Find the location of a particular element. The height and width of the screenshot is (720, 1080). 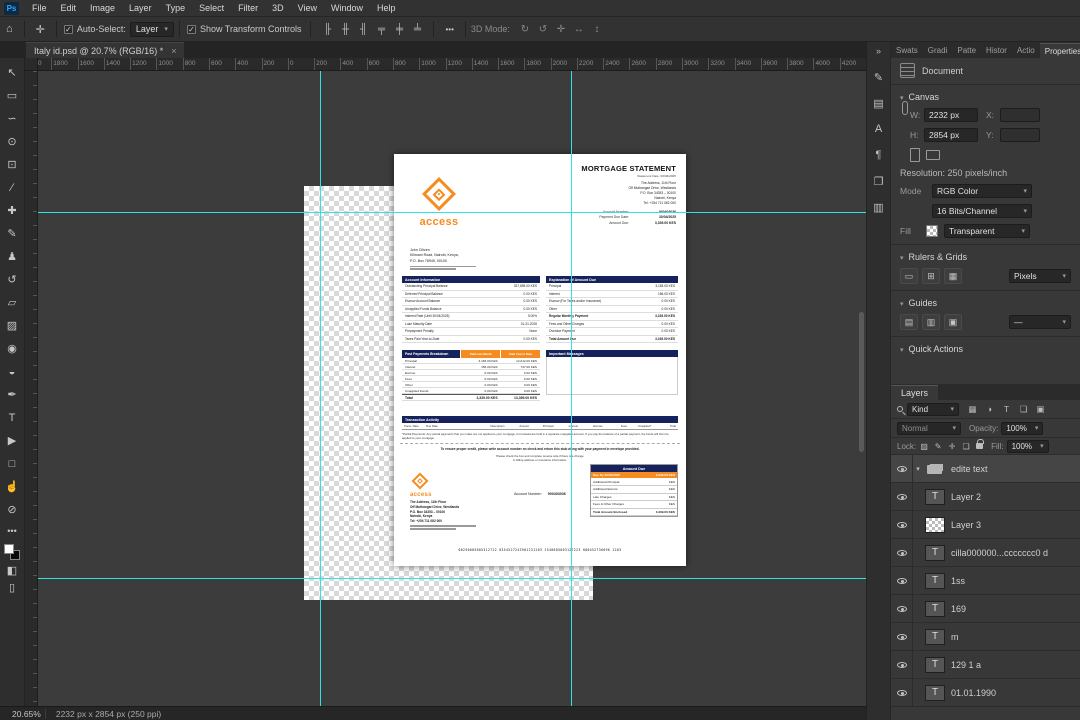

canvas-section-header: Canvas is located at coordinates (985, 97).